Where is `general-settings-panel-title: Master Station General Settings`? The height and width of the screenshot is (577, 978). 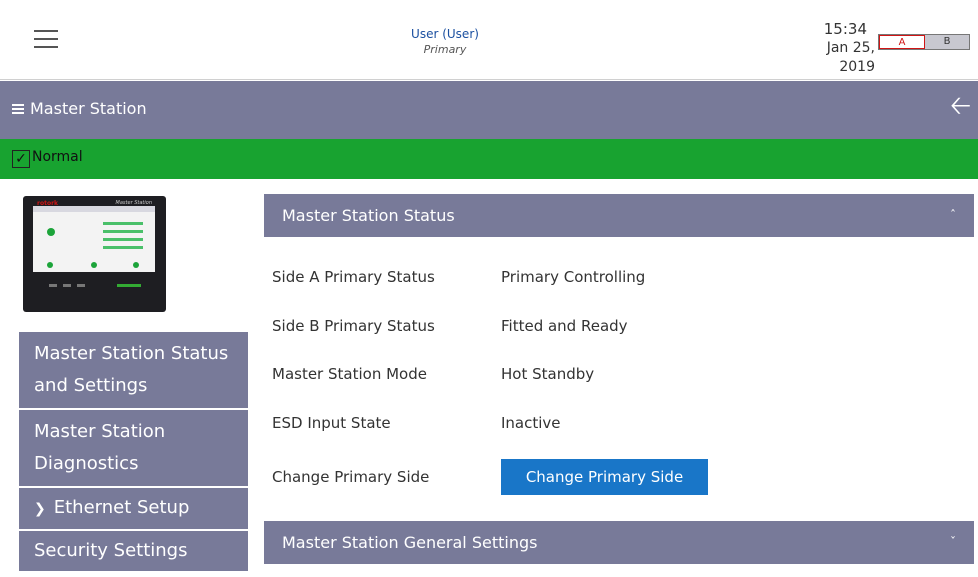 general-settings-panel-title: Master Station General Settings is located at coordinates (410, 542).